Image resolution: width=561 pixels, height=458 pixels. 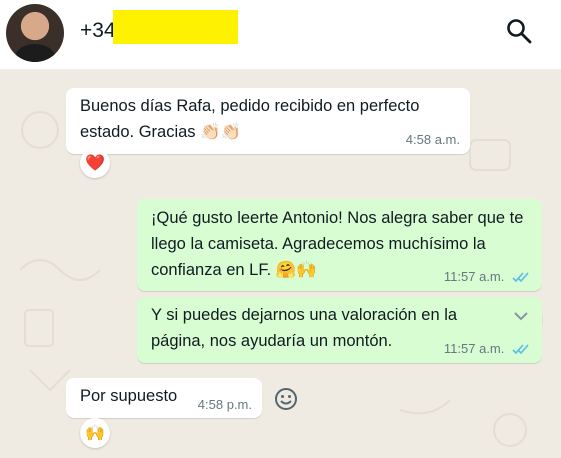 I want to click on avatar-figure, so click(x=35, y=53).